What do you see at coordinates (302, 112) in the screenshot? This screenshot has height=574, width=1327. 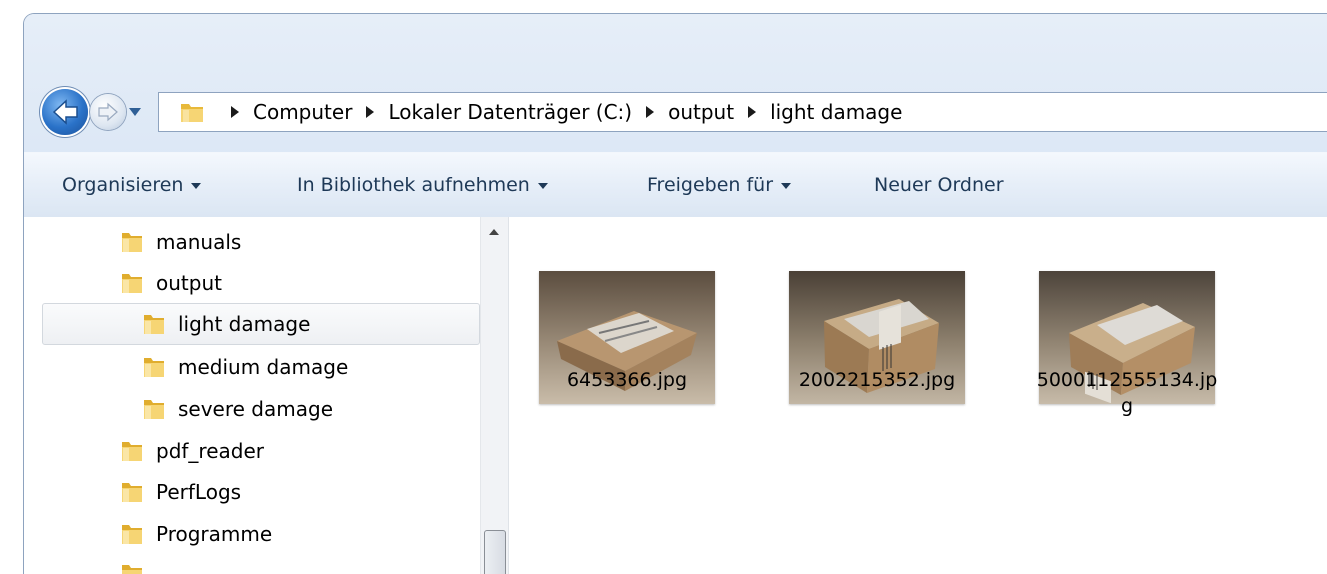 I see `breadcrumb-item-computer: Computer` at bounding box center [302, 112].